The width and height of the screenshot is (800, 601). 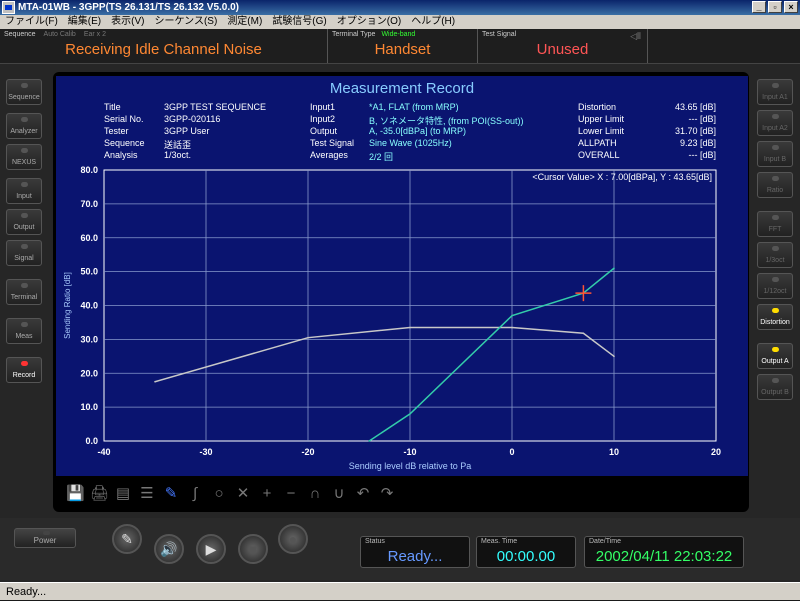 What do you see at coordinates (75, 494) in the screenshot?
I see `save-icon: 💾` at bounding box center [75, 494].